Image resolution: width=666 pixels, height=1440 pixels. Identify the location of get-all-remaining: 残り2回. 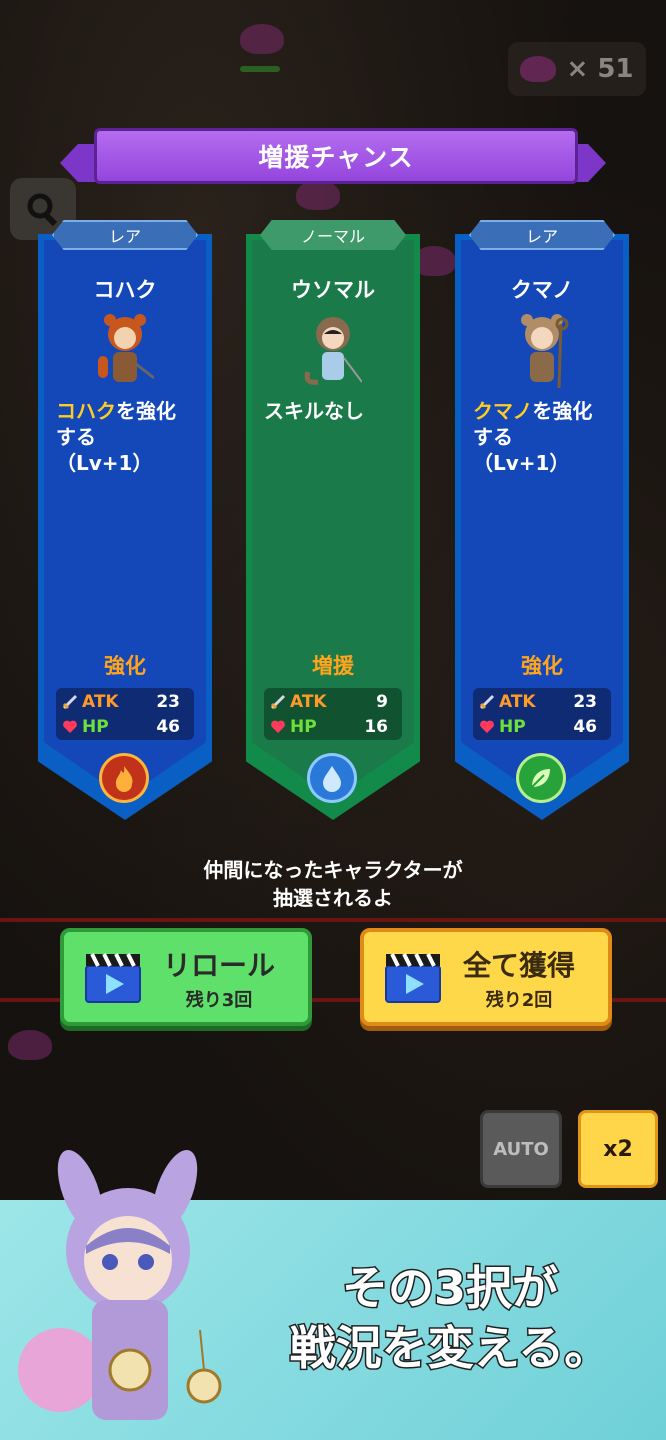
(519, 1000).